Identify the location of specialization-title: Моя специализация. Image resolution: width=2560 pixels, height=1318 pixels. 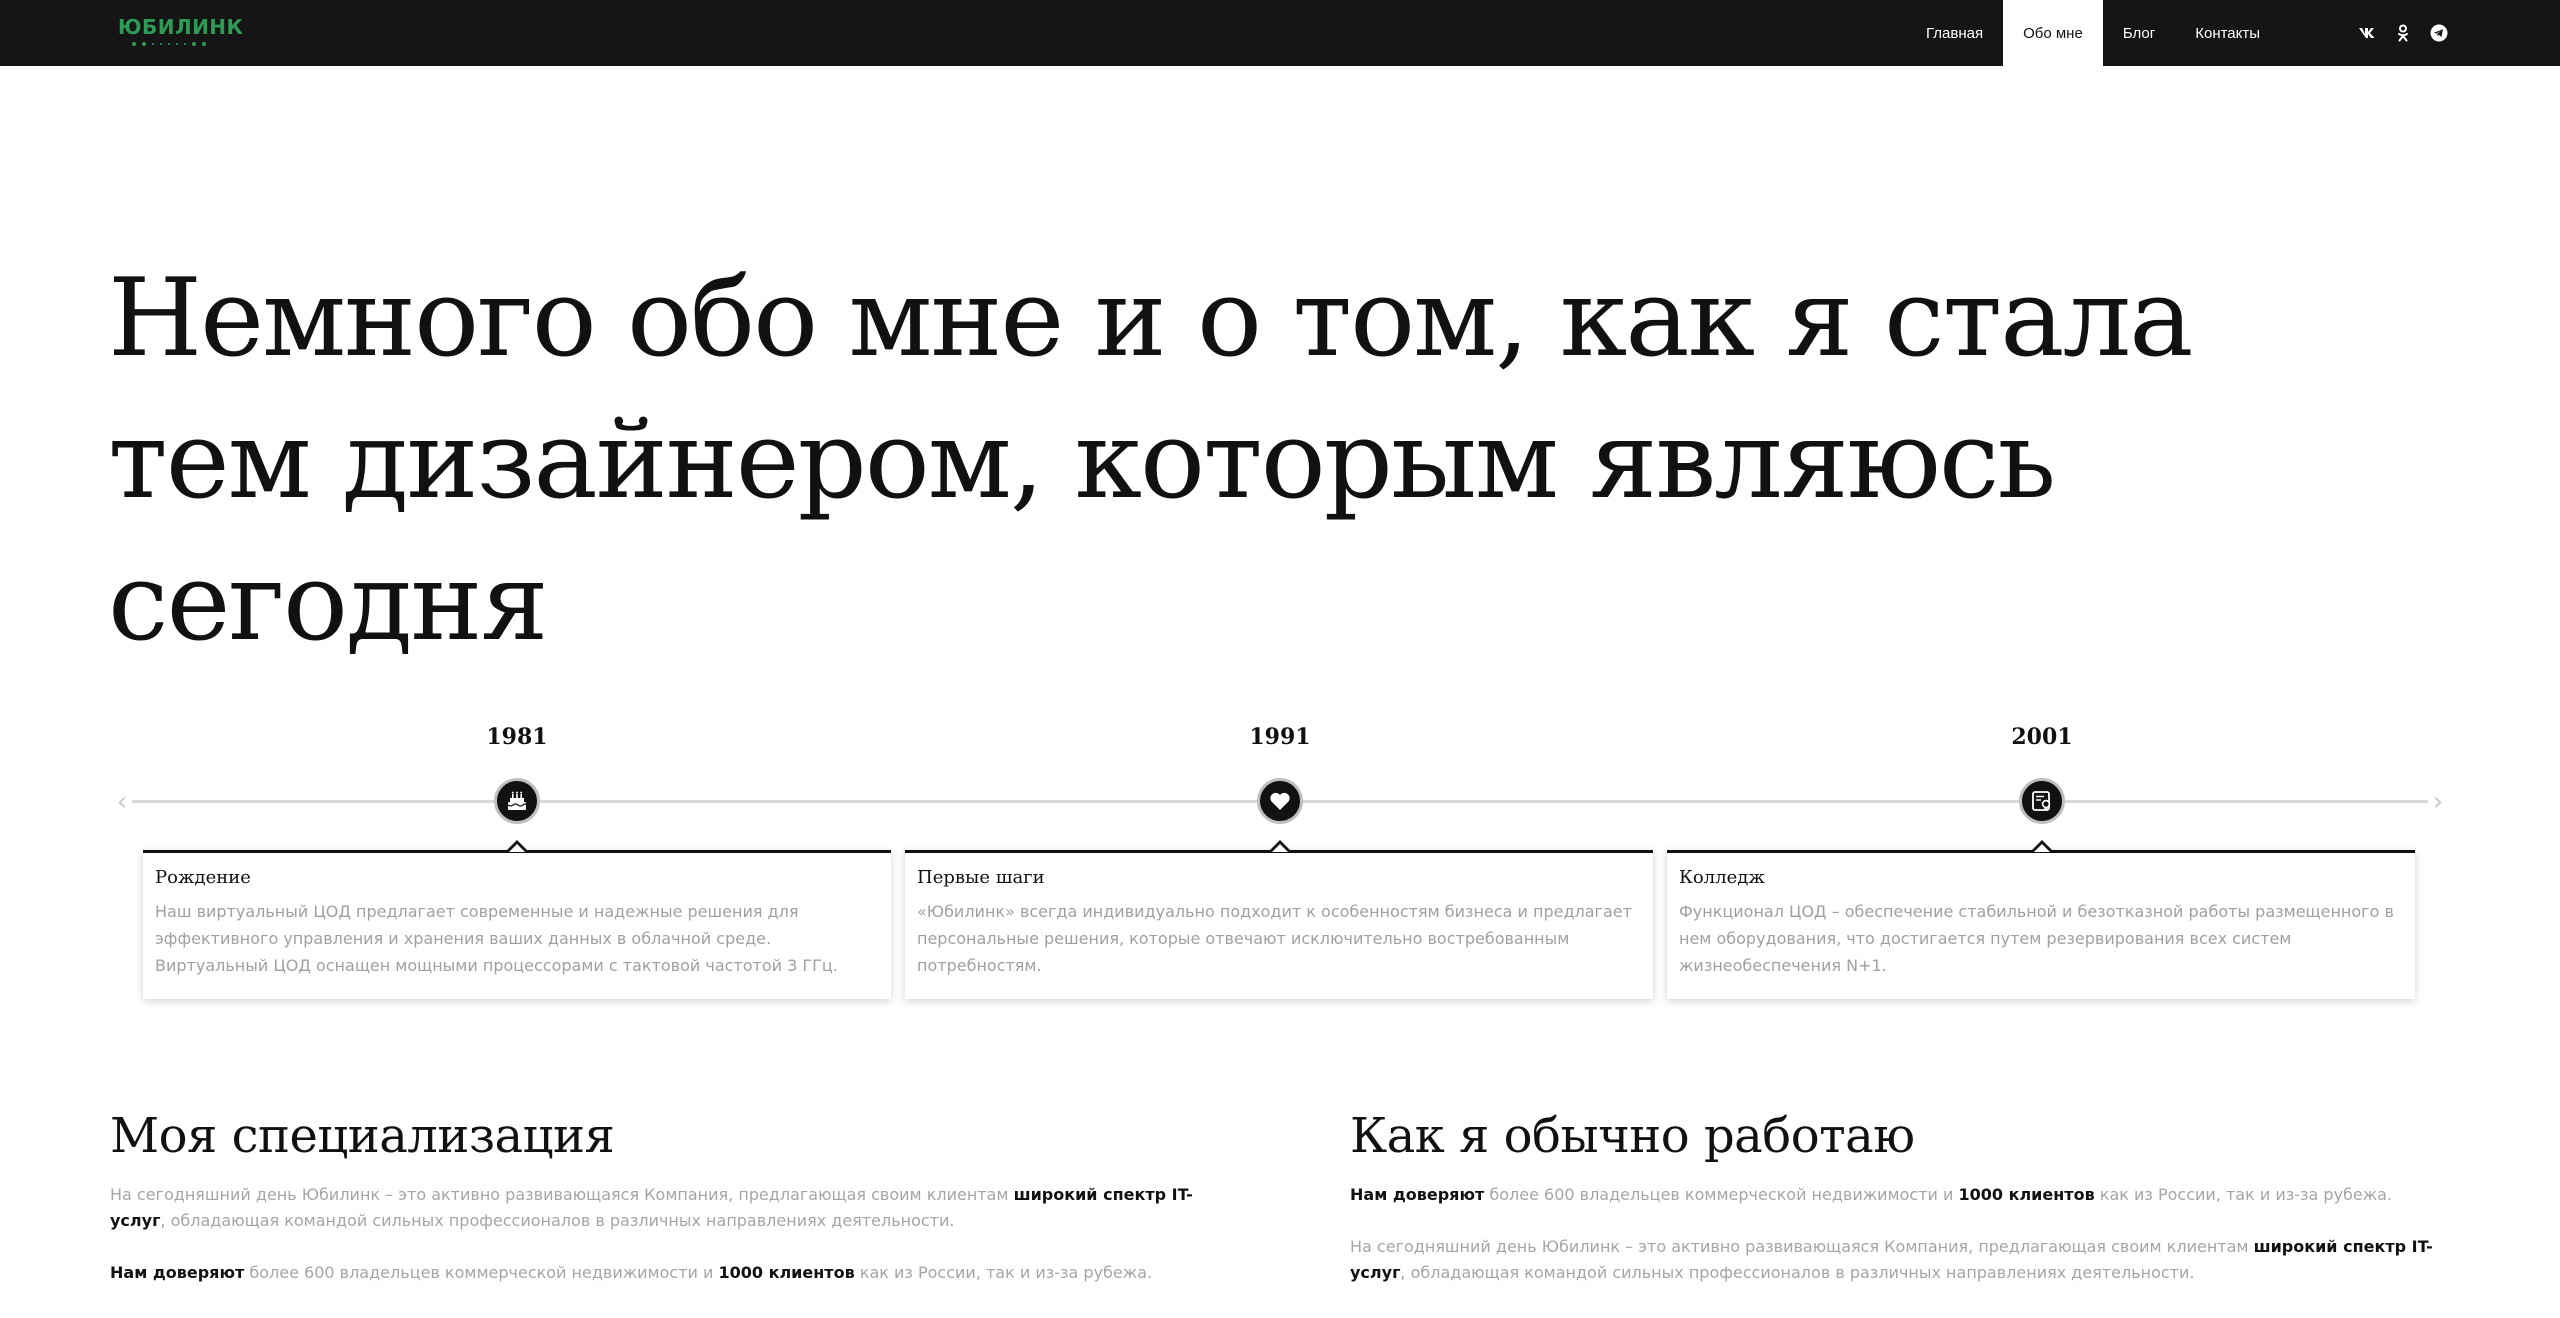
(362, 1136).